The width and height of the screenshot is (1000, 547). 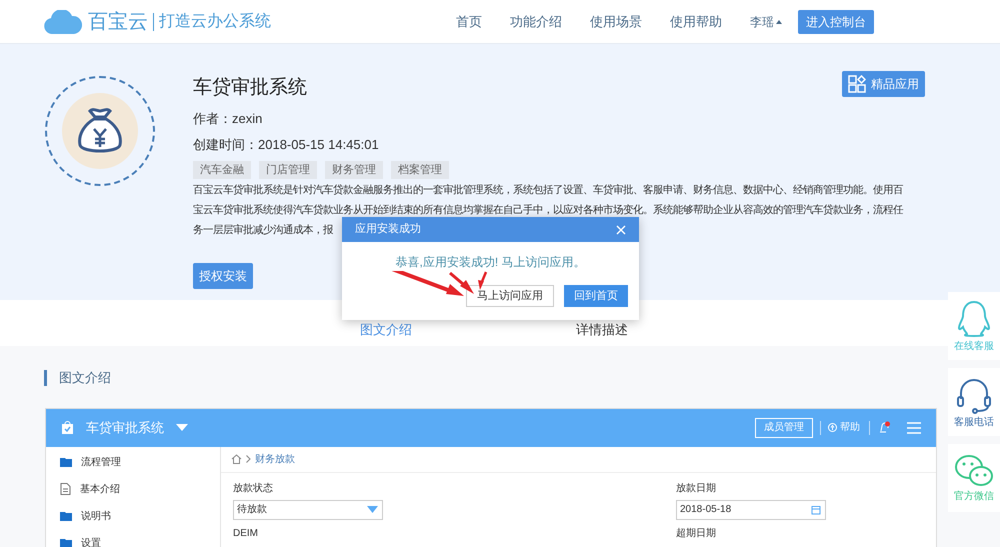 What do you see at coordinates (140, 489) in the screenshot?
I see `sidebar-item: 基本介绍` at bounding box center [140, 489].